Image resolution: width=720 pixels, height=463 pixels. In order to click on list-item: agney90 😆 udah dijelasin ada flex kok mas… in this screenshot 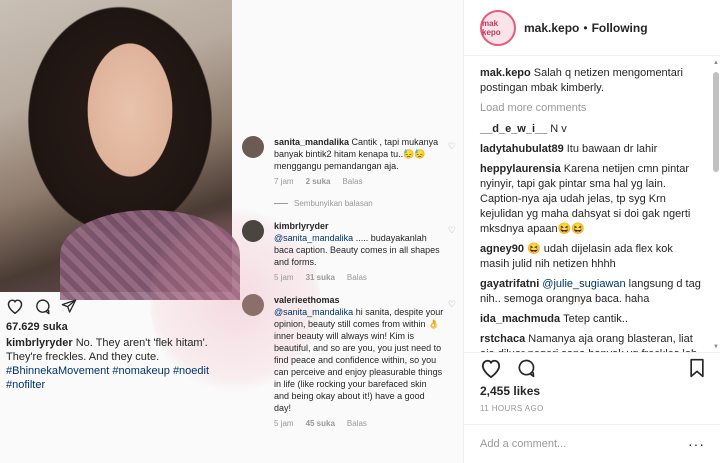, I will do `click(592, 257)`.